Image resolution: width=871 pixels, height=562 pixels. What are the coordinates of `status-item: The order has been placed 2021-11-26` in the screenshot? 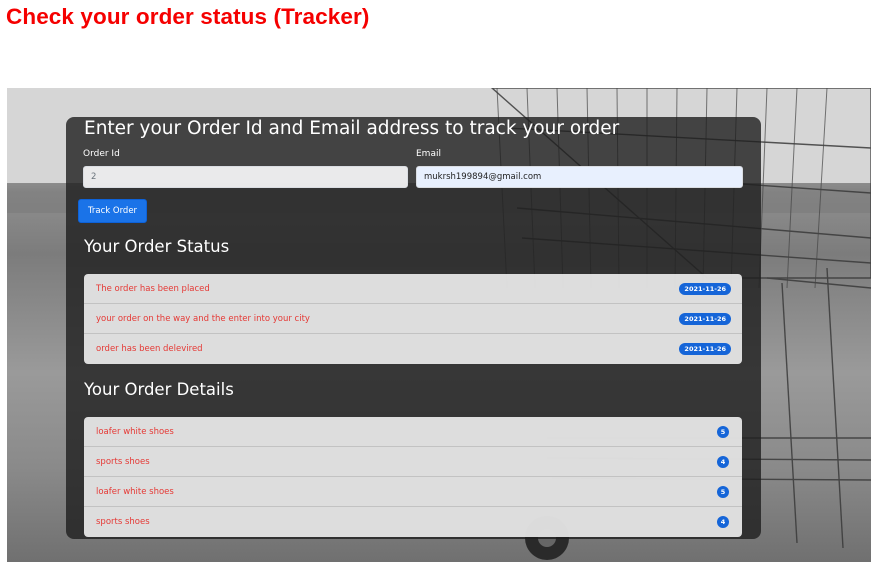 It's located at (413, 289).